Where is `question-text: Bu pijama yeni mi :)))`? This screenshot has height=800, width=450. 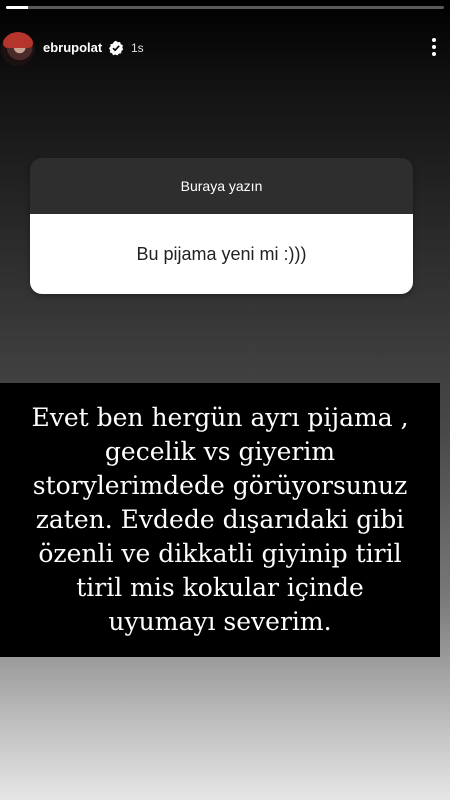
question-text: Bu pijama yeni mi :))) is located at coordinates (221, 254).